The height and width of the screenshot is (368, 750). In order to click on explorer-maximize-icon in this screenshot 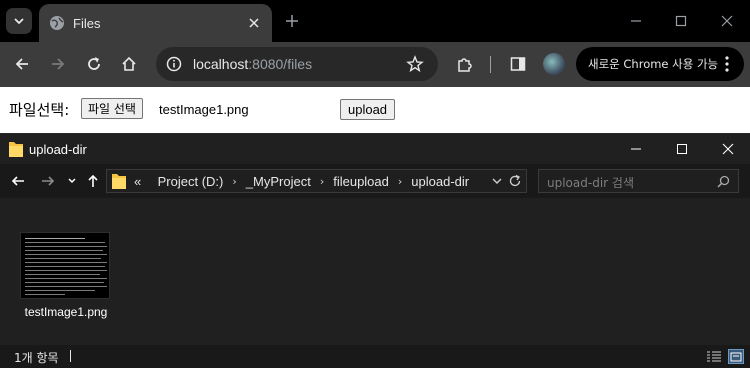, I will do `click(682, 149)`.